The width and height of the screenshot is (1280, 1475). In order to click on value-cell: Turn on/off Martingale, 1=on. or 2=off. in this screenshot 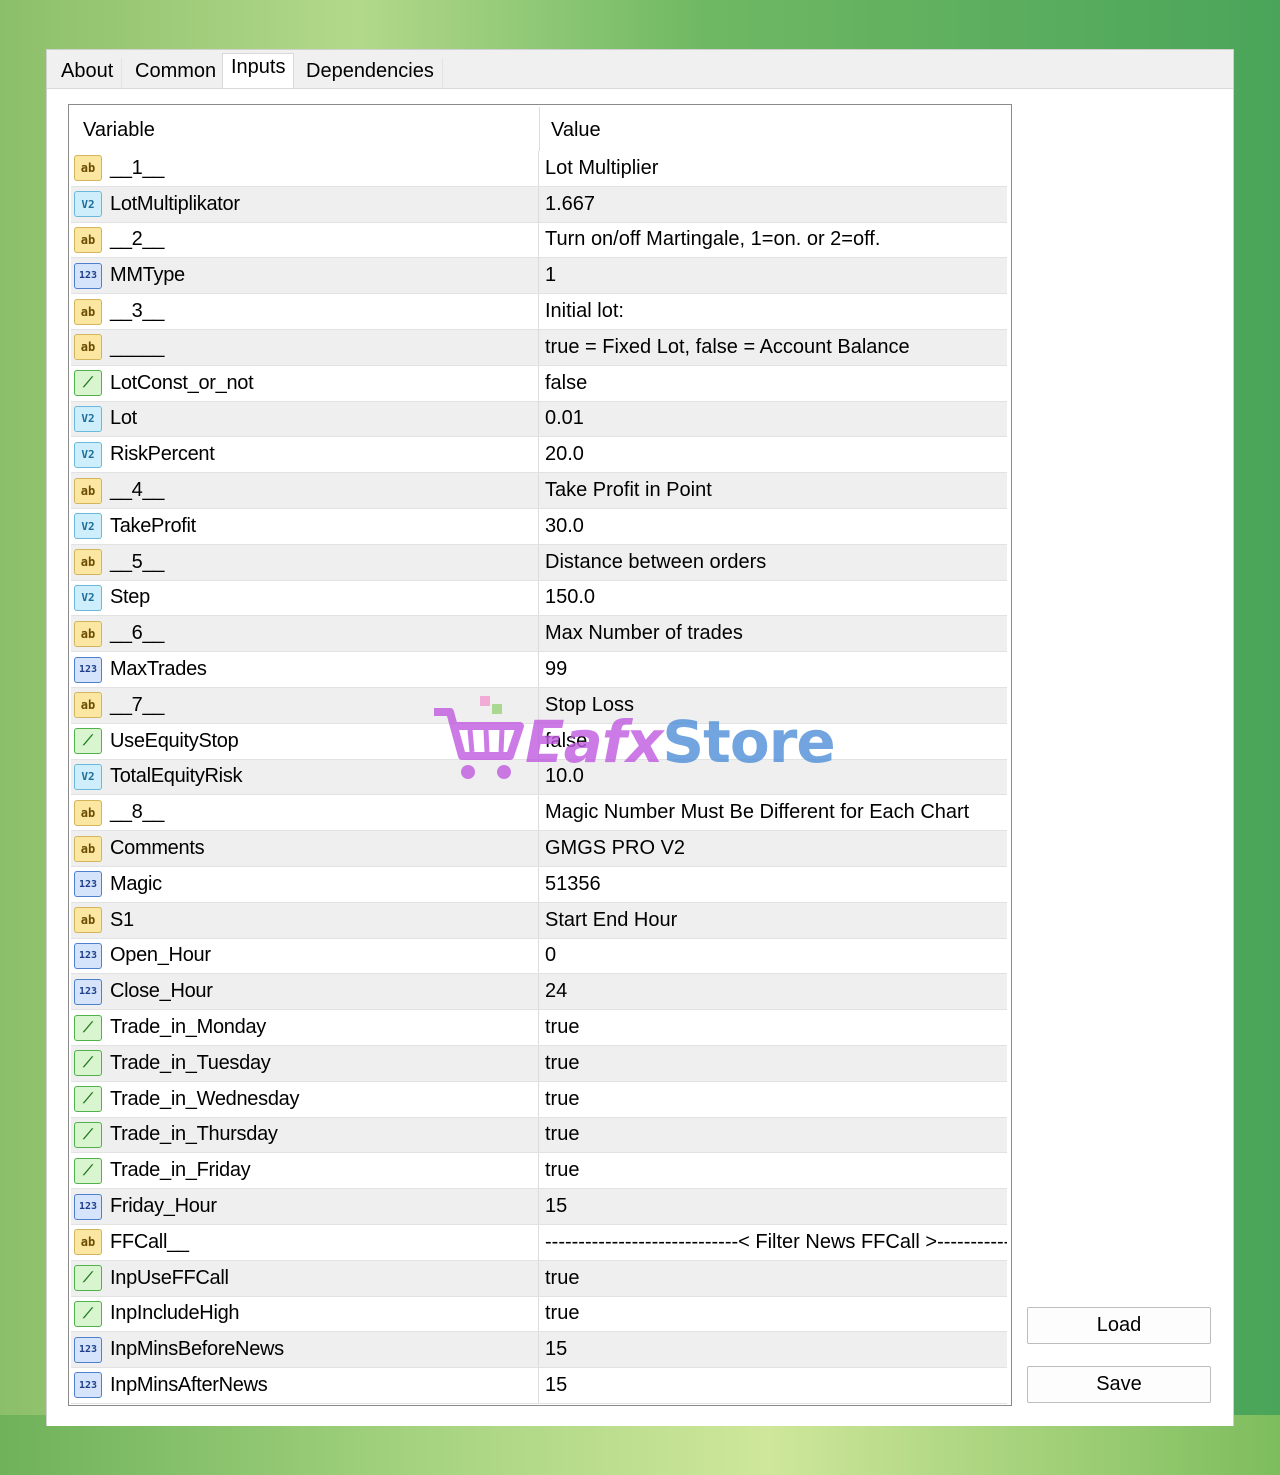, I will do `click(773, 240)`.